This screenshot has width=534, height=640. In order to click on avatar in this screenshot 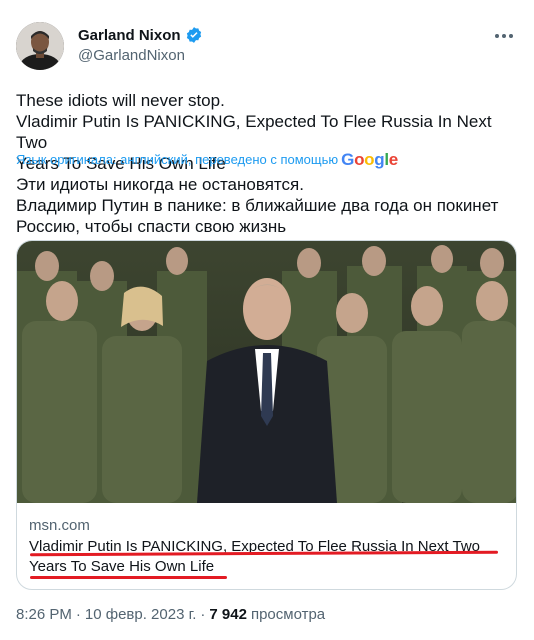, I will do `click(40, 46)`.